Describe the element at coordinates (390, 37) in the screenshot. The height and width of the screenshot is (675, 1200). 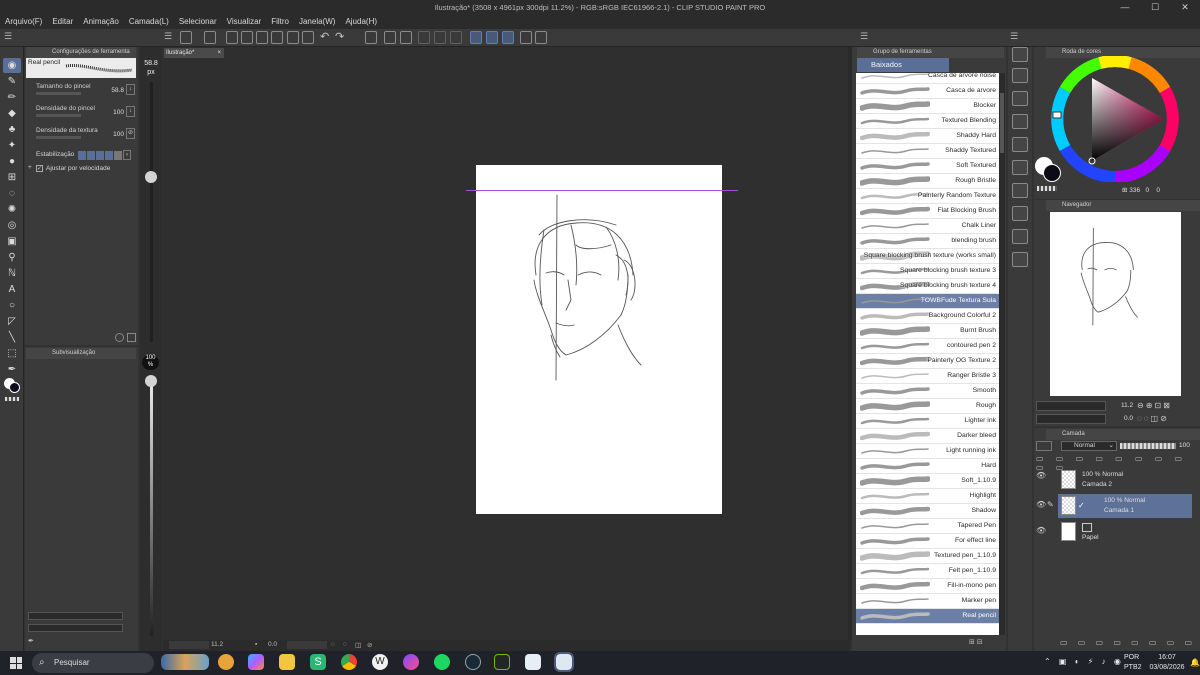
I see `fill-icon` at that location.